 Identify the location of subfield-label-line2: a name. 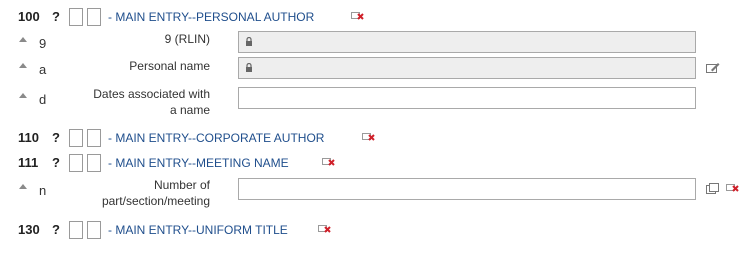
(189, 110).